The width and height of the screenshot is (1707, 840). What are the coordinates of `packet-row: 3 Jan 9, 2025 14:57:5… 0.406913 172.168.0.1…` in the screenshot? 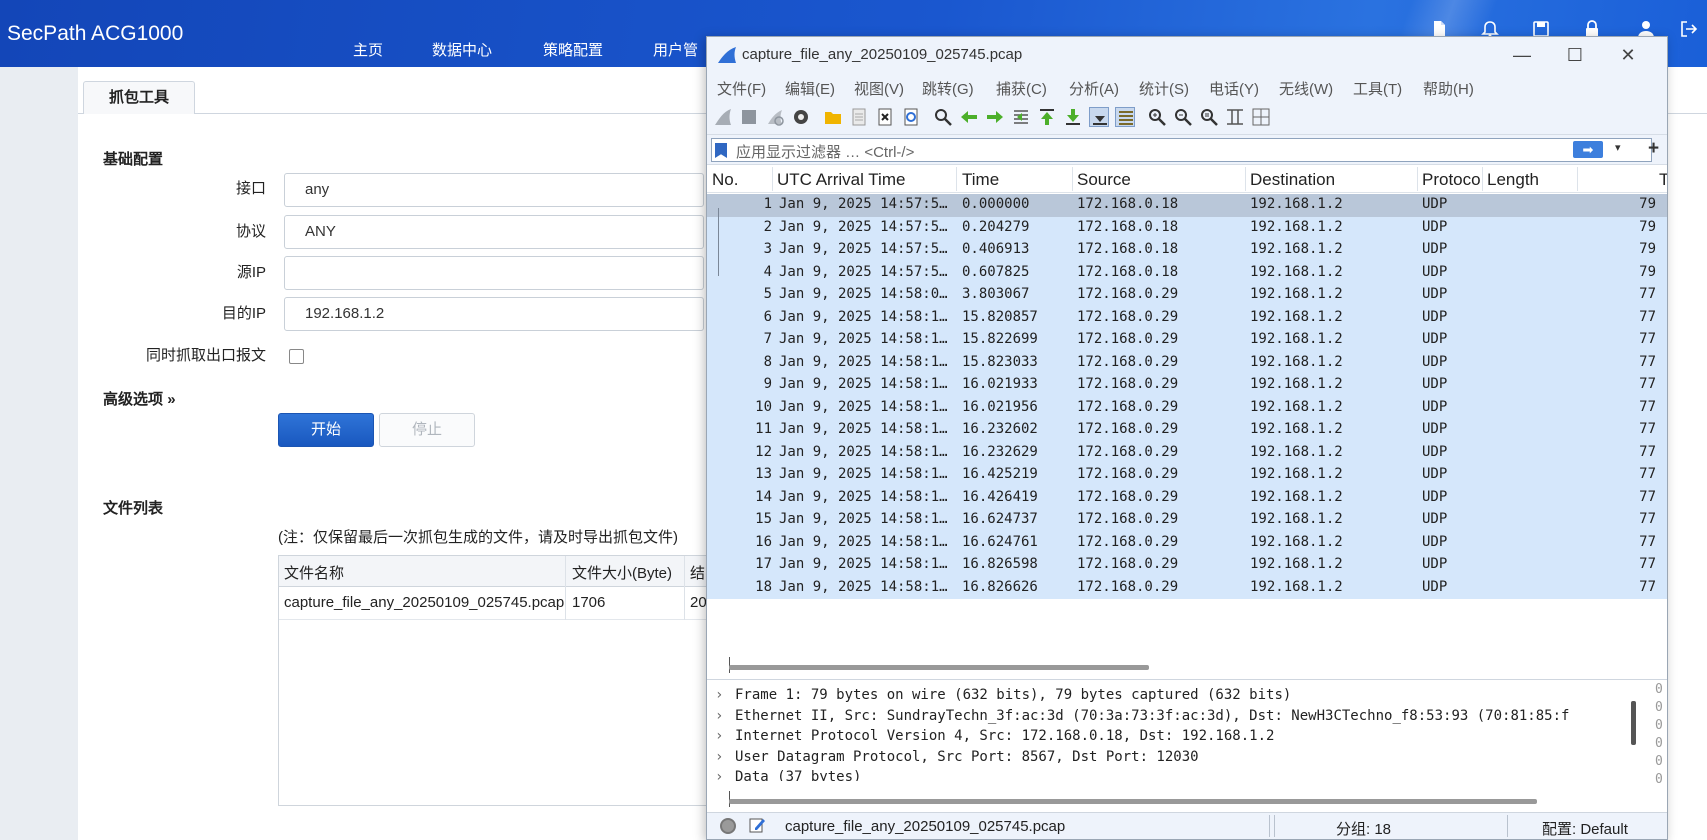 It's located at (1187, 250).